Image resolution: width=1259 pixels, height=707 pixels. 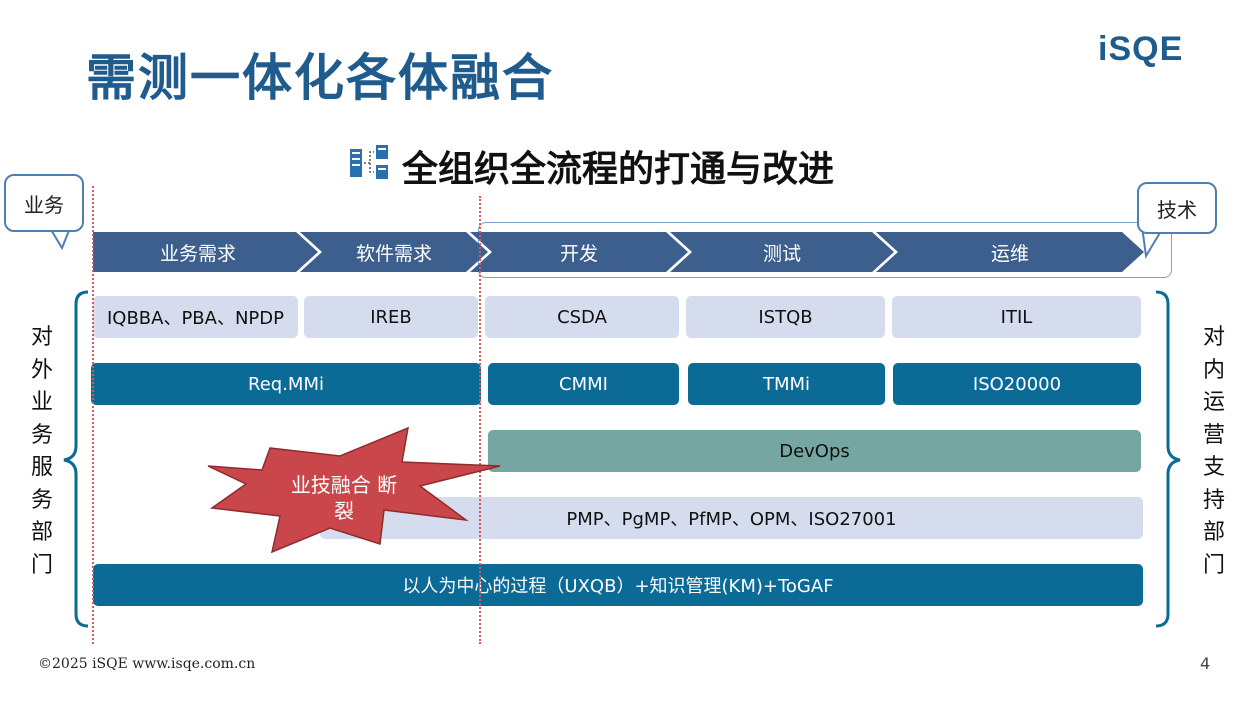 What do you see at coordinates (147, 664) in the screenshot?
I see `footer-copyright: ©2025 iSQE www.isqe.com.cn` at bounding box center [147, 664].